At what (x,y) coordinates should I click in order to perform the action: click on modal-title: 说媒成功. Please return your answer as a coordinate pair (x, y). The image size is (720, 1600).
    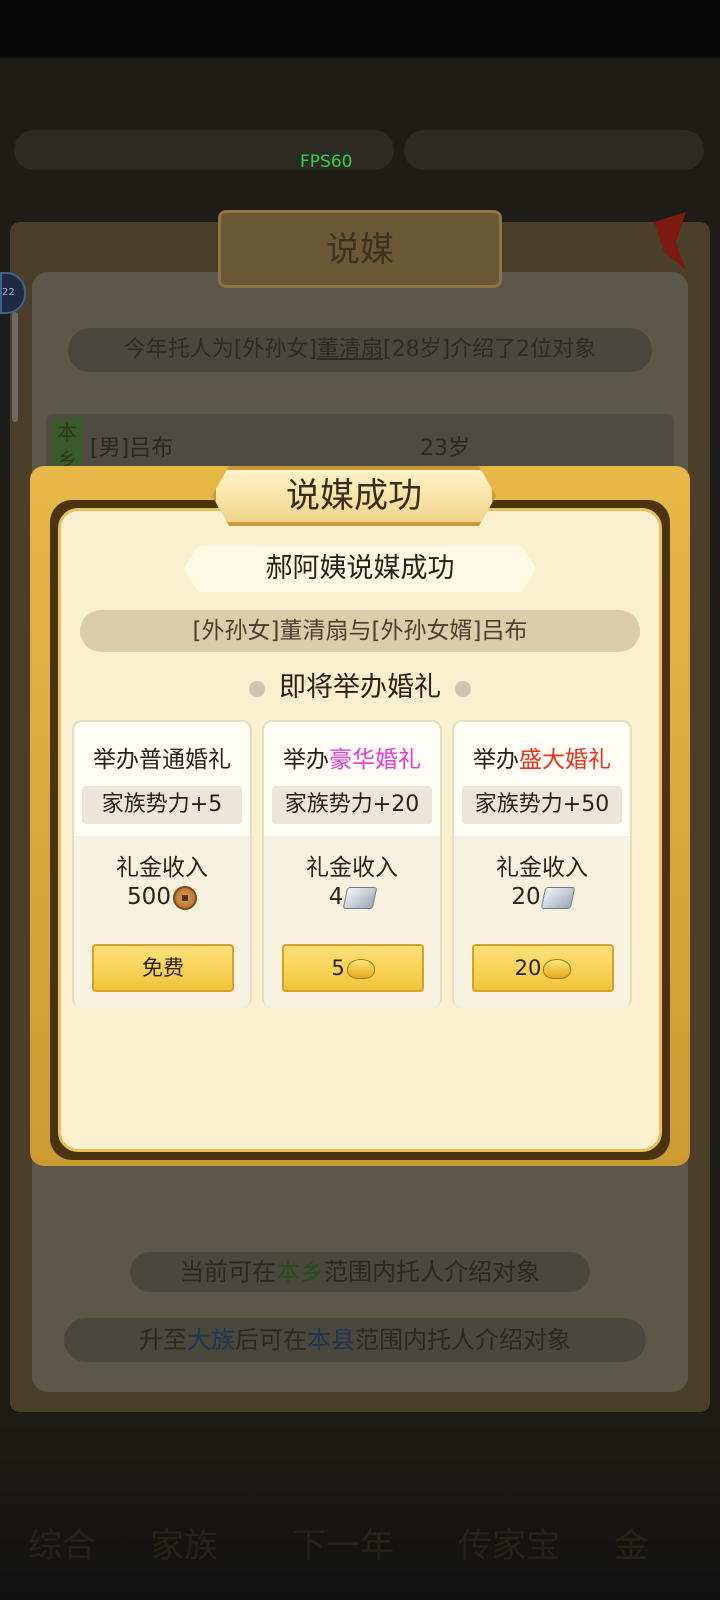
    Looking at the image, I should click on (354, 496).